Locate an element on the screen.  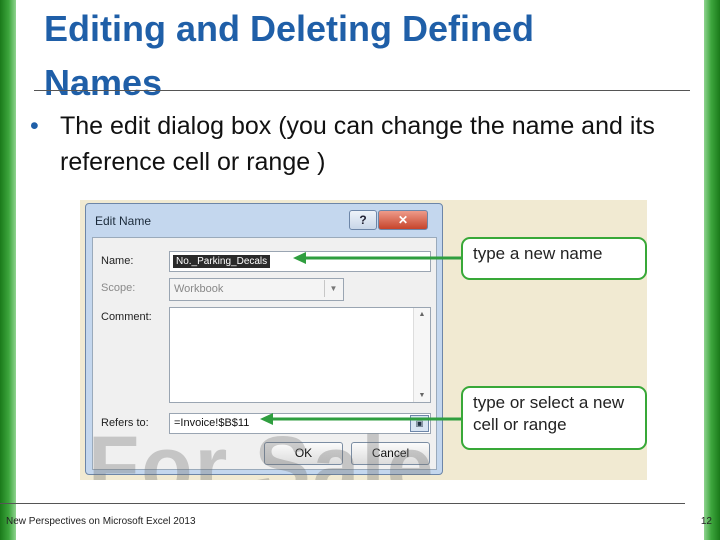
slide-title: Editing and Deleting Defined Names is located at coordinates (289, 55).